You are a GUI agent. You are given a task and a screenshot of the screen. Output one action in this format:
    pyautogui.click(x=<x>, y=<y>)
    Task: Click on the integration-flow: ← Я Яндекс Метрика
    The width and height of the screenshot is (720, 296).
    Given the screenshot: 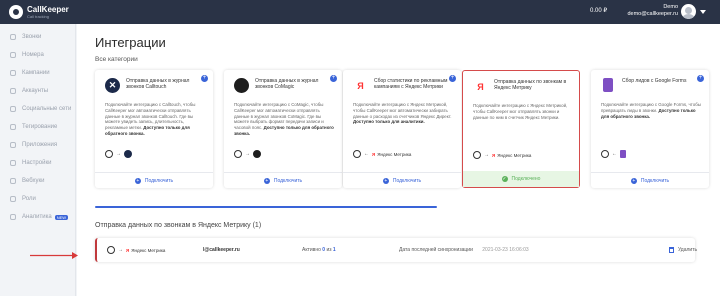 What is the action you would take?
    pyautogui.click(x=382, y=154)
    